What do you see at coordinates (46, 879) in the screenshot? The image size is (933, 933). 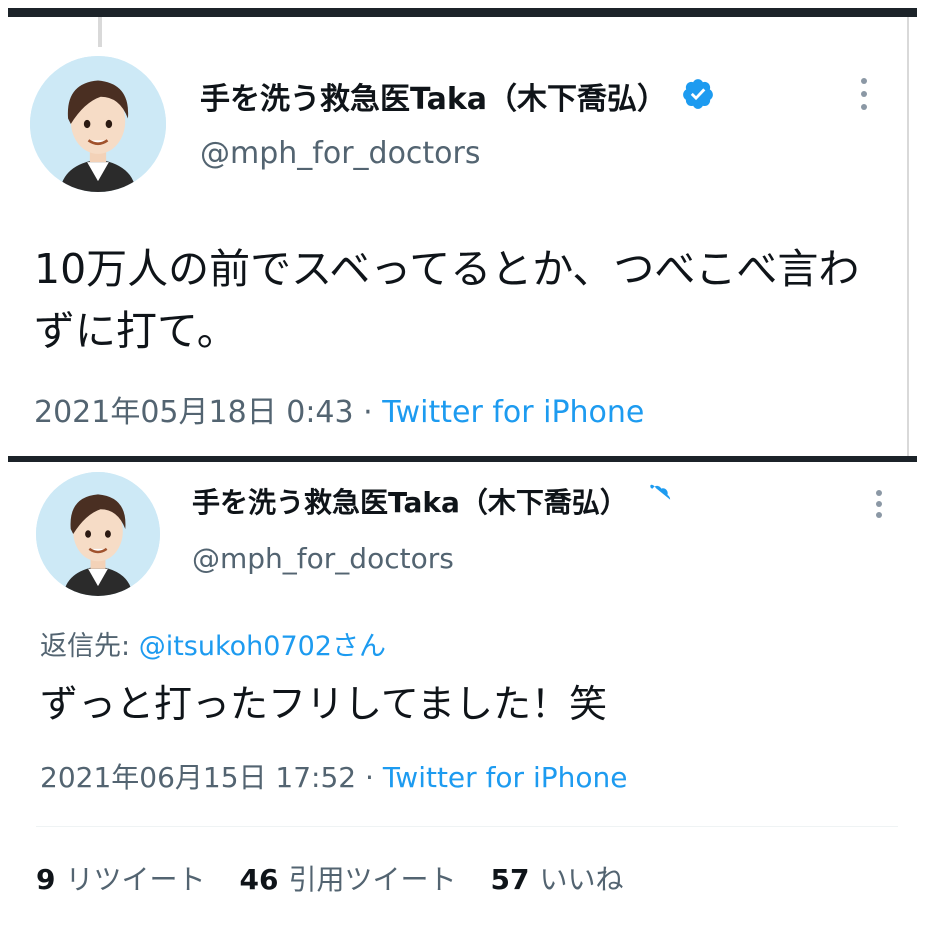 I see `retweets-count: 9` at bounding box center [46, 879].